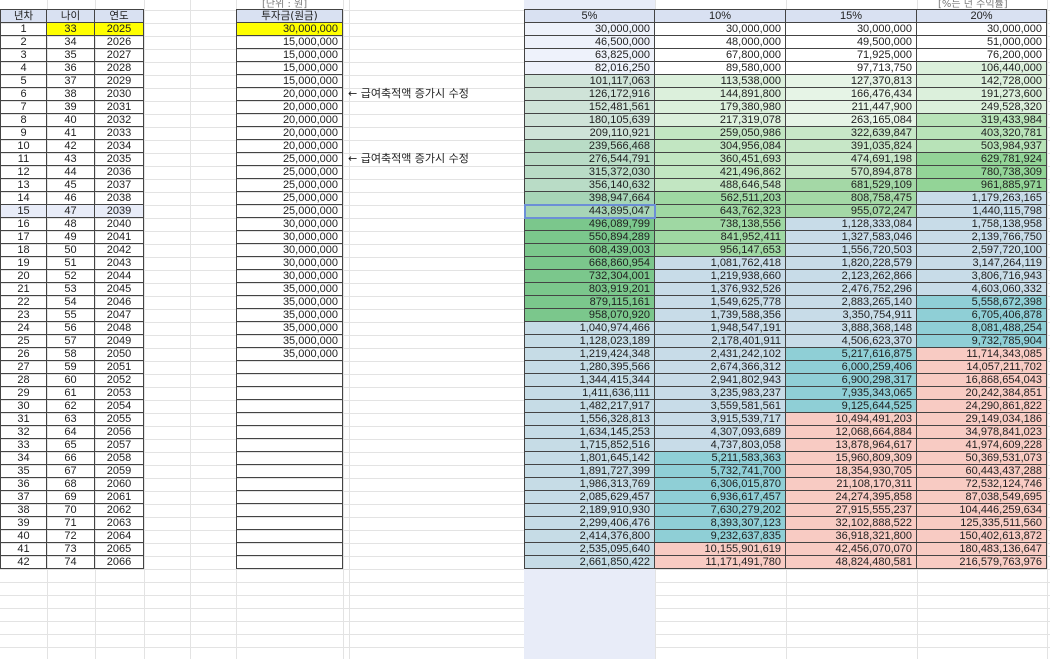 The width and height of the screenshot is (1050, 659). I want to click on cell-year: 2057, so click(119, 445).